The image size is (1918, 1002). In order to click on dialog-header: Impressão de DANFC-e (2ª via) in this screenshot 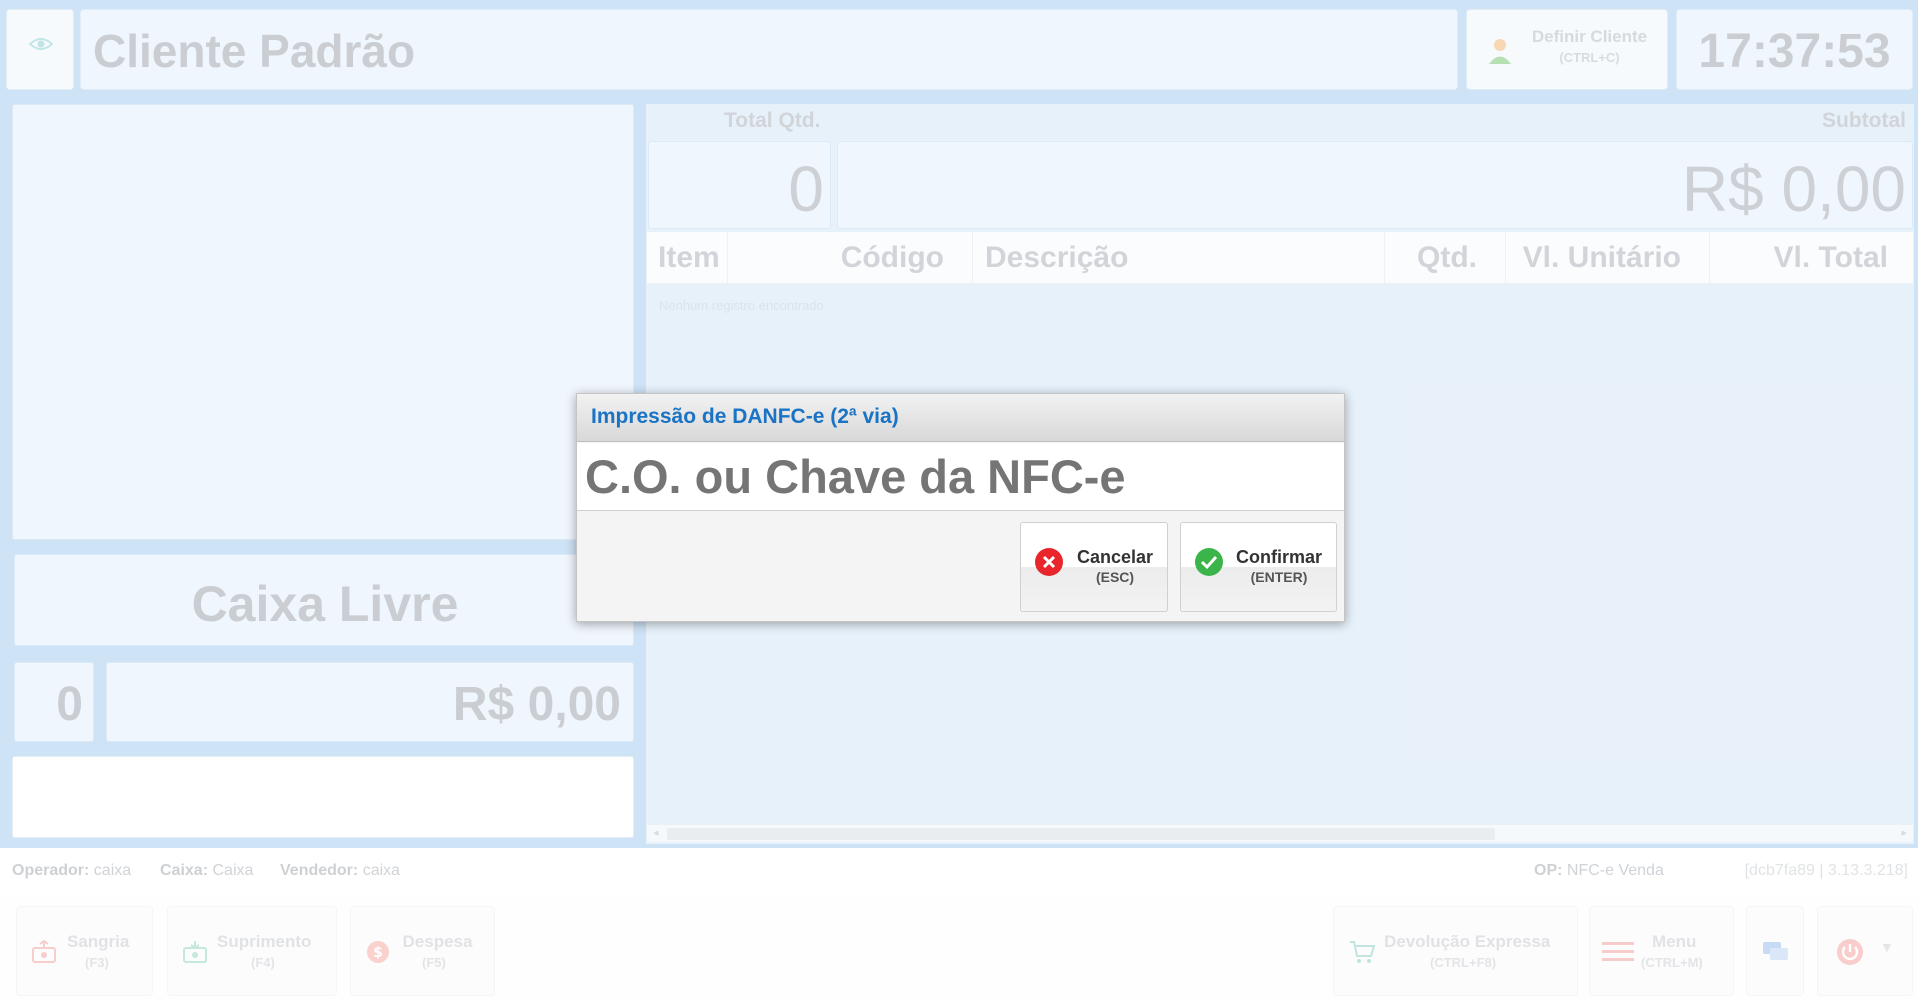, I will do `click(960, 418)`.